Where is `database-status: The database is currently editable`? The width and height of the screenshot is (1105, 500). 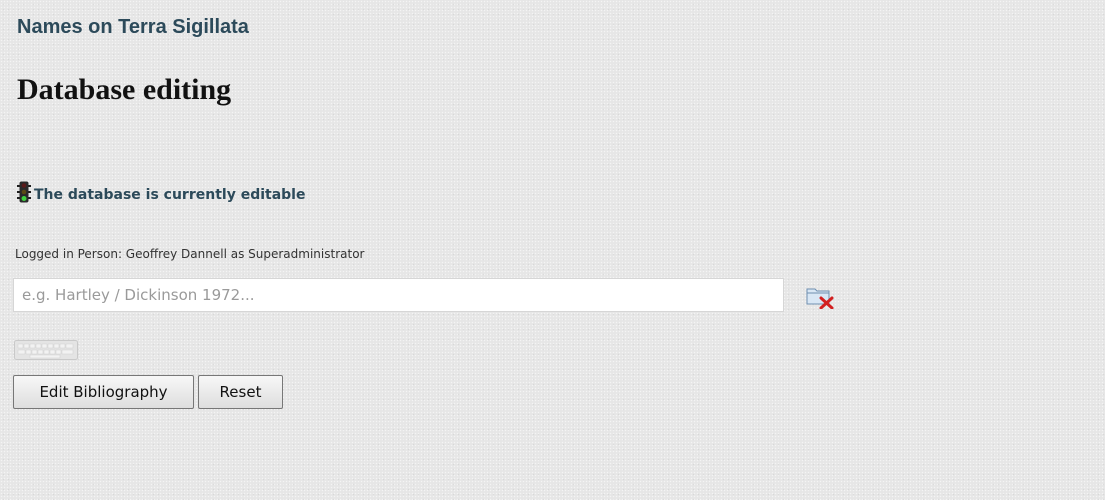
database-status: The database is currently editable is located at coordinates (160, 192).